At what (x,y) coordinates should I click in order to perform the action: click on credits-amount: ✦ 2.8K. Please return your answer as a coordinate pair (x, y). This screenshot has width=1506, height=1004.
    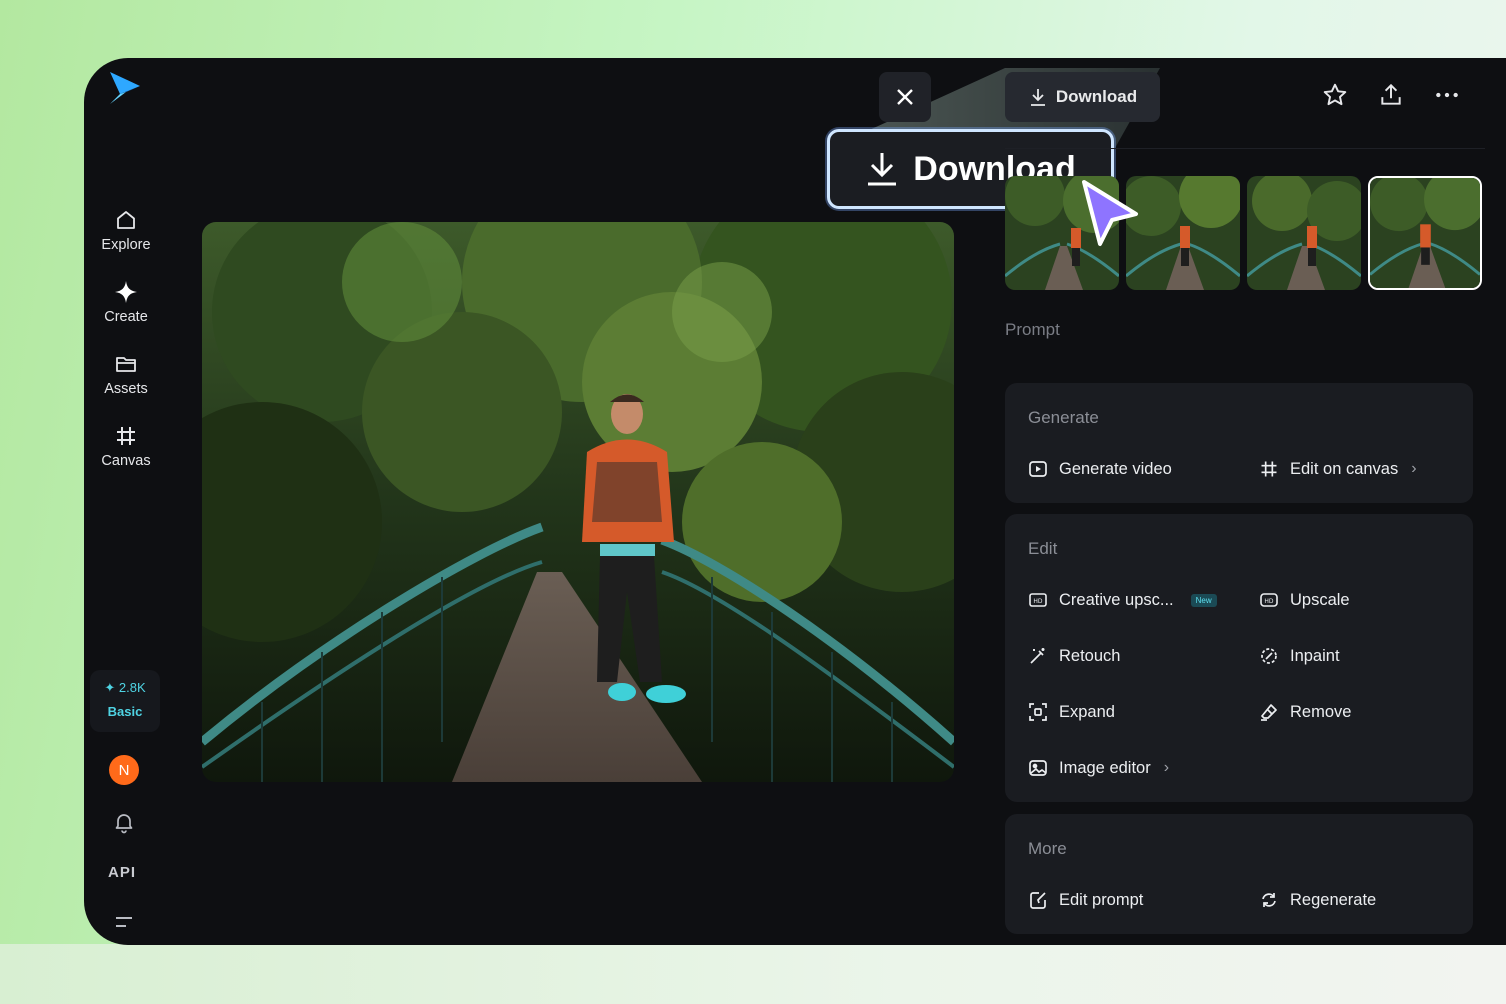
    Looking at the image, I should click on (125, 687).